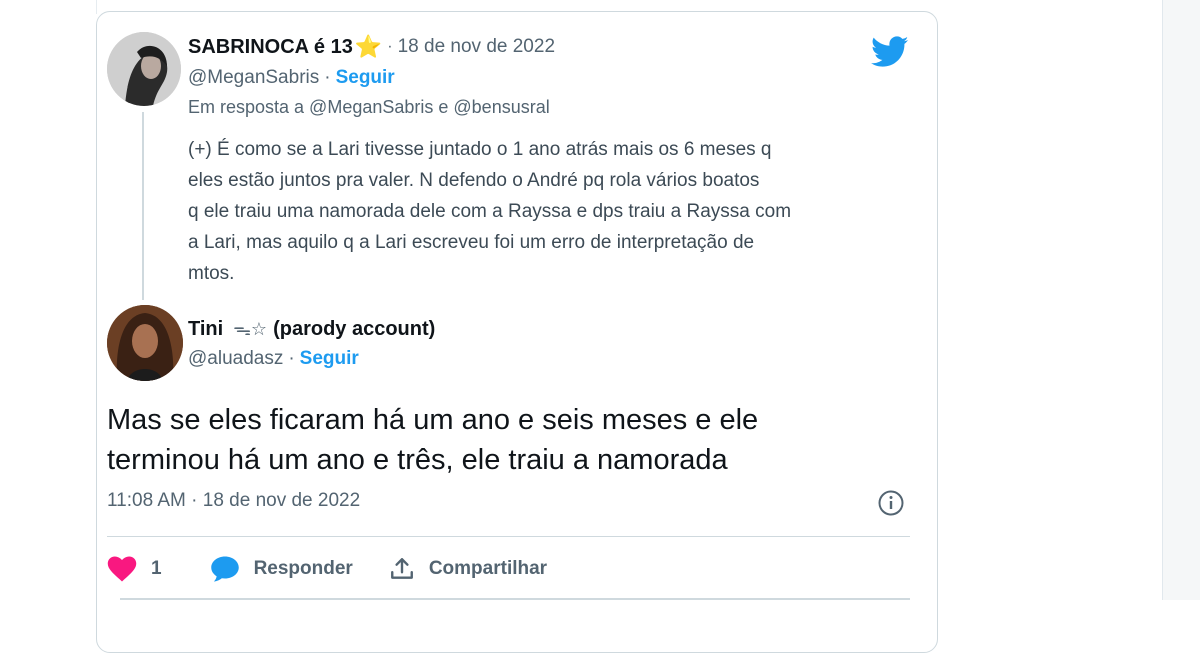 The image size is (1200, 653). What do you see at coordinates (488, 568) in the screenshot?
I see `share-label: Compartilhar` at bounding box center [488, 568].